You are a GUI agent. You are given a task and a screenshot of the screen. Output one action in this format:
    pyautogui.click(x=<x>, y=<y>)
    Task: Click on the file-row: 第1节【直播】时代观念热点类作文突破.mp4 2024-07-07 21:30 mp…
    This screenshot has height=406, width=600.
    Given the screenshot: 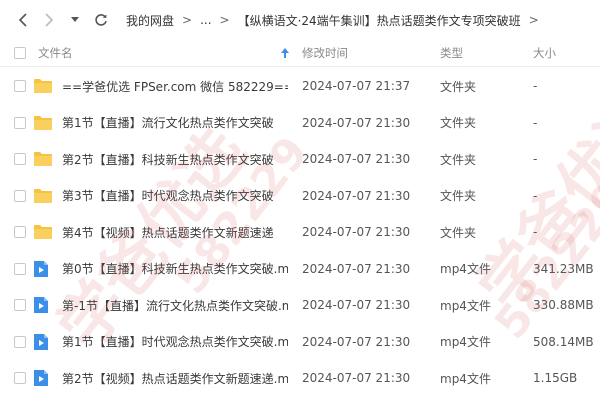 What is the action you would take?
    pyautogui.click(x=300, y=342)
    